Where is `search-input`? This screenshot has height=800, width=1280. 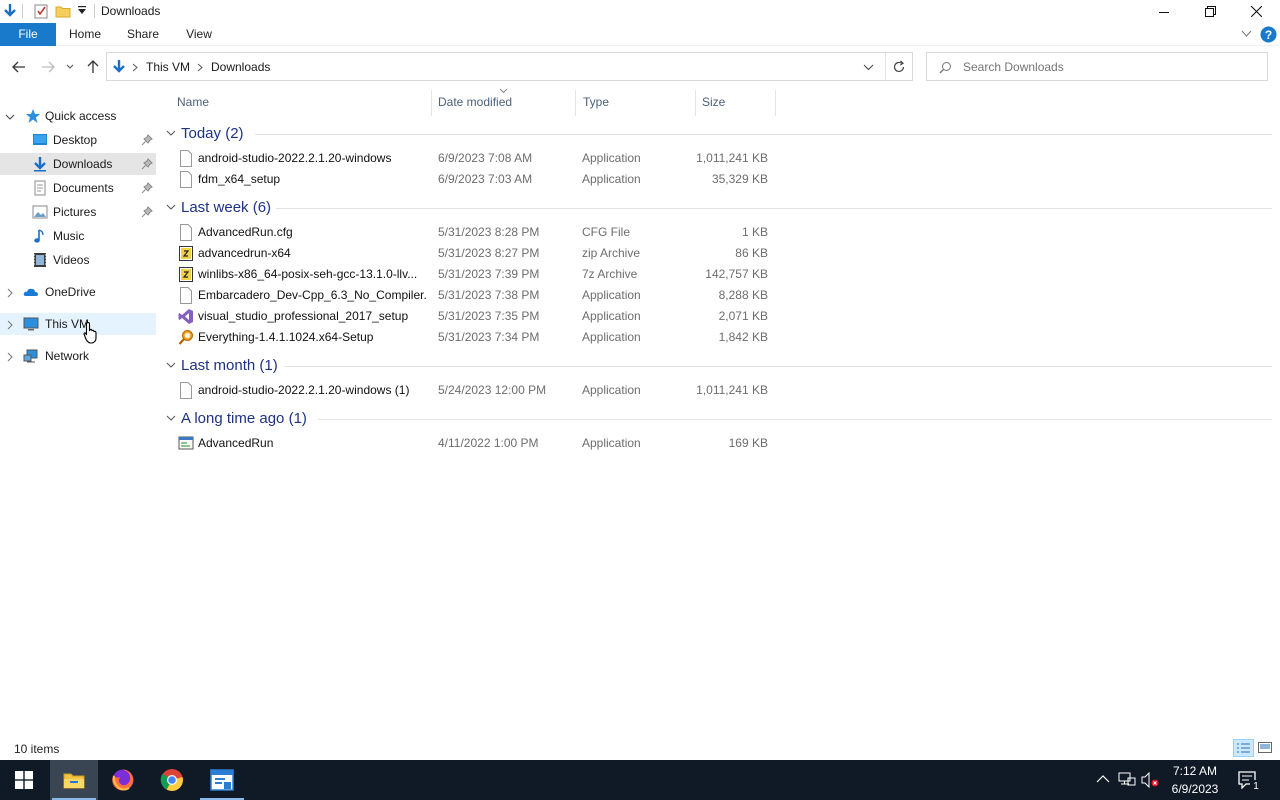 search-input is located at coordinates (1108, 67).